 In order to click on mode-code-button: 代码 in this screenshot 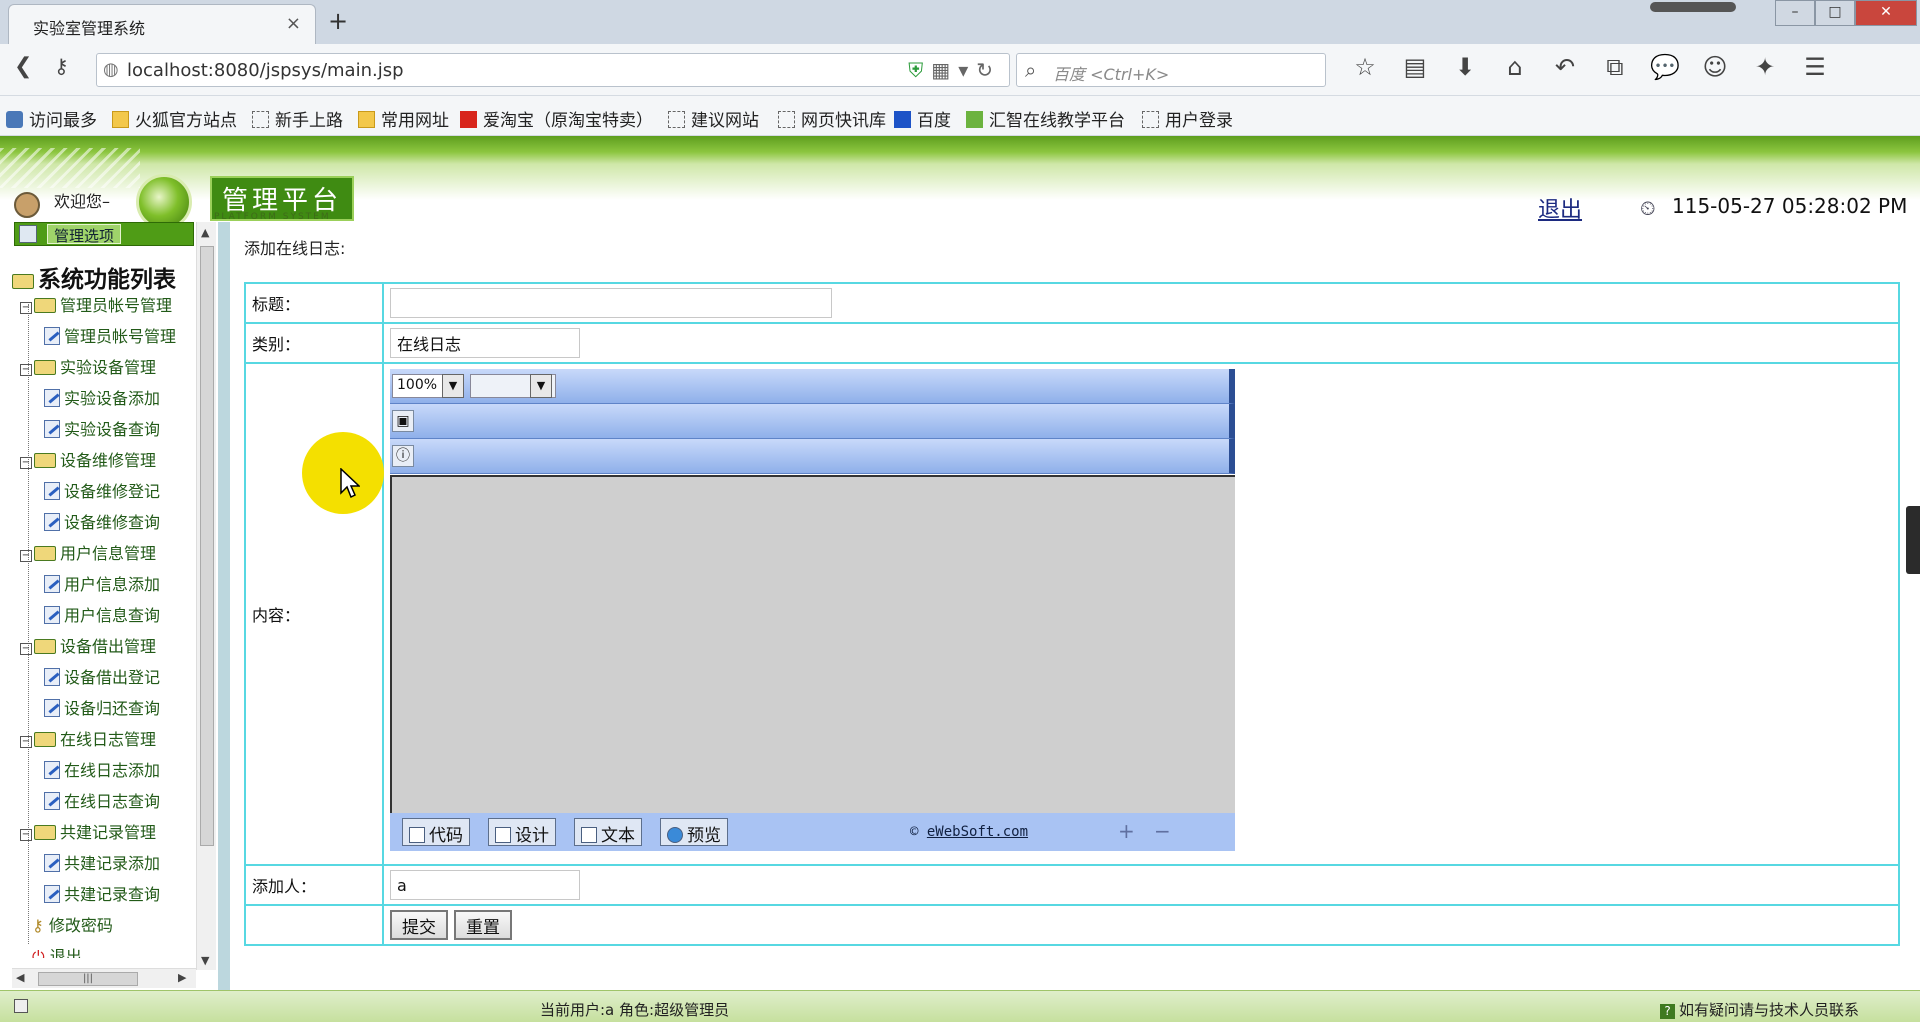, I will do `click(436, 832)`.